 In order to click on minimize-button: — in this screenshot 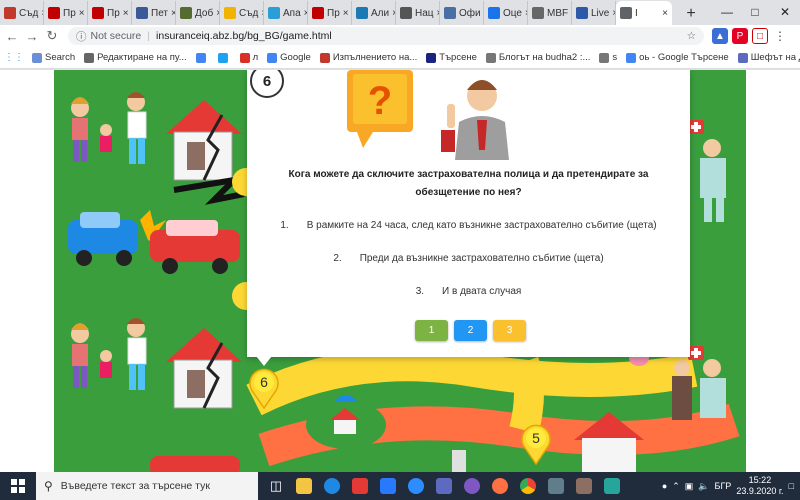, I will do `click(727, 12)`.